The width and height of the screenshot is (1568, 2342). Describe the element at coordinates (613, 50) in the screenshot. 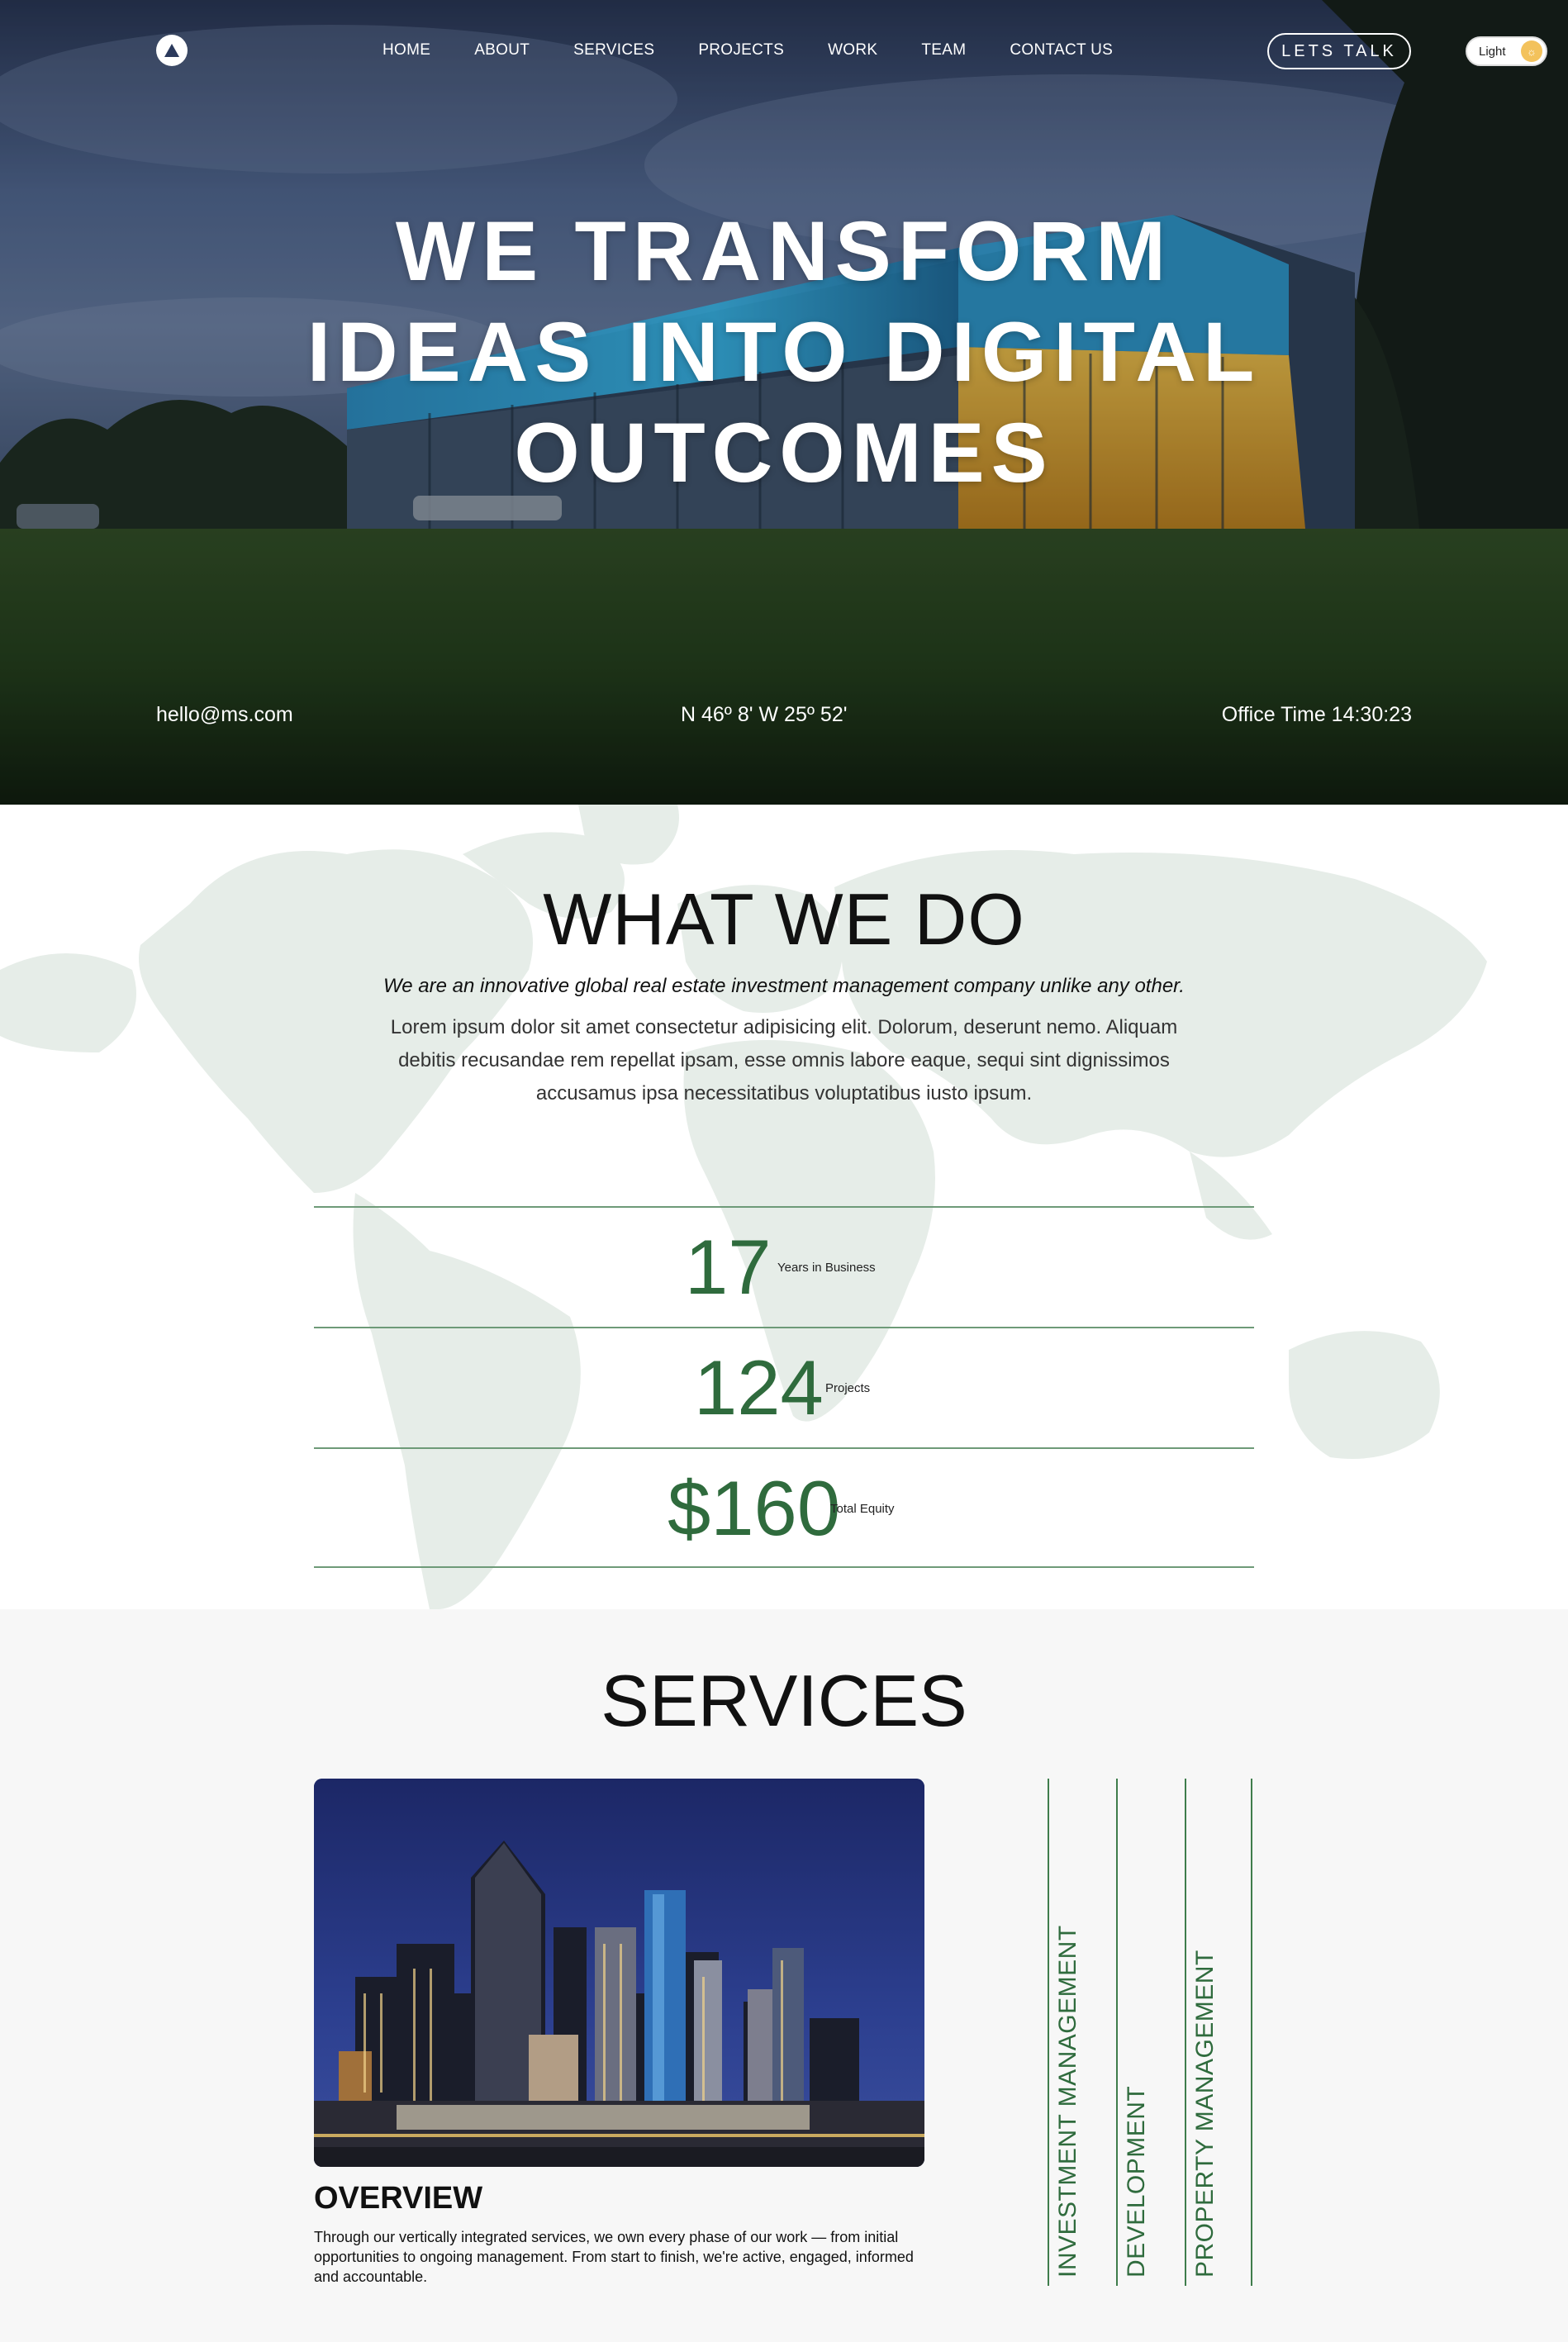

I see `nav-item-services: SERVICES` at that location.